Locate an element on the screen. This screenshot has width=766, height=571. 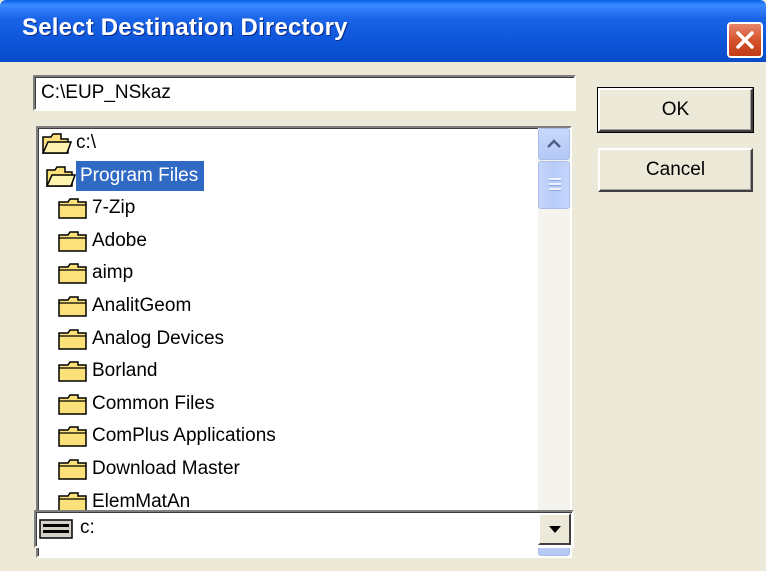
folder-label: Common Files is located at coordinates (153, 403).